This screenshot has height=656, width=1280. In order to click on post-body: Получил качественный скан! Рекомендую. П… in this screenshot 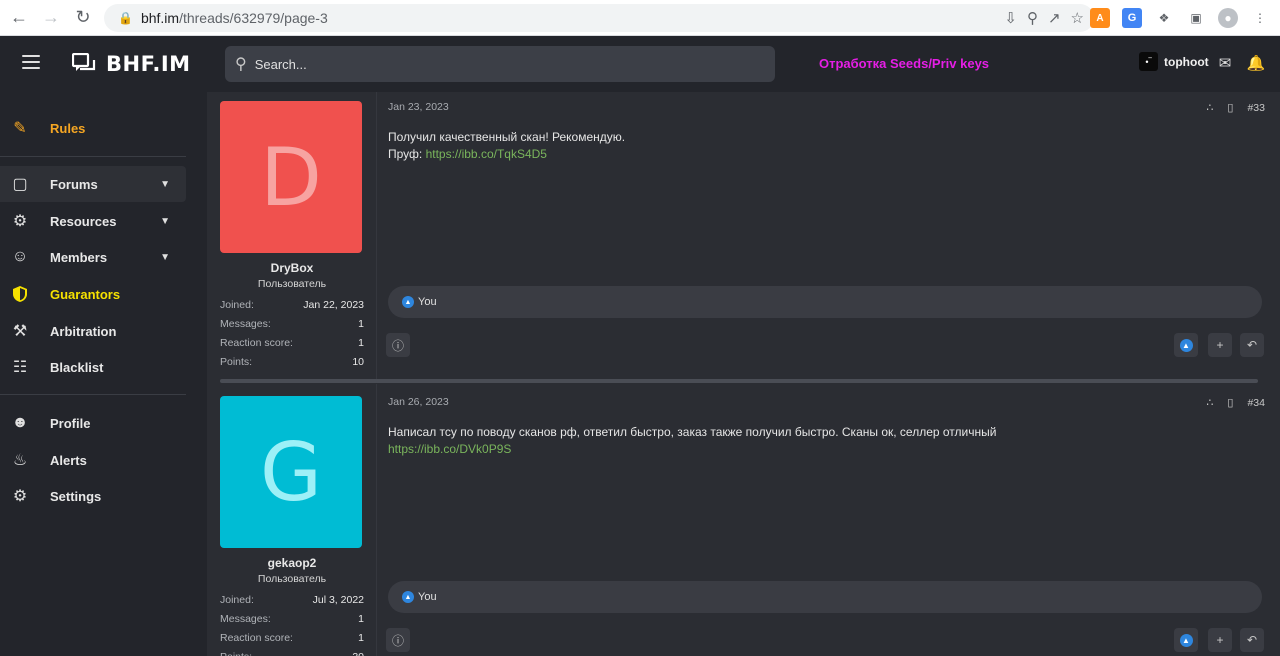, I will do `click(507, 145)`.